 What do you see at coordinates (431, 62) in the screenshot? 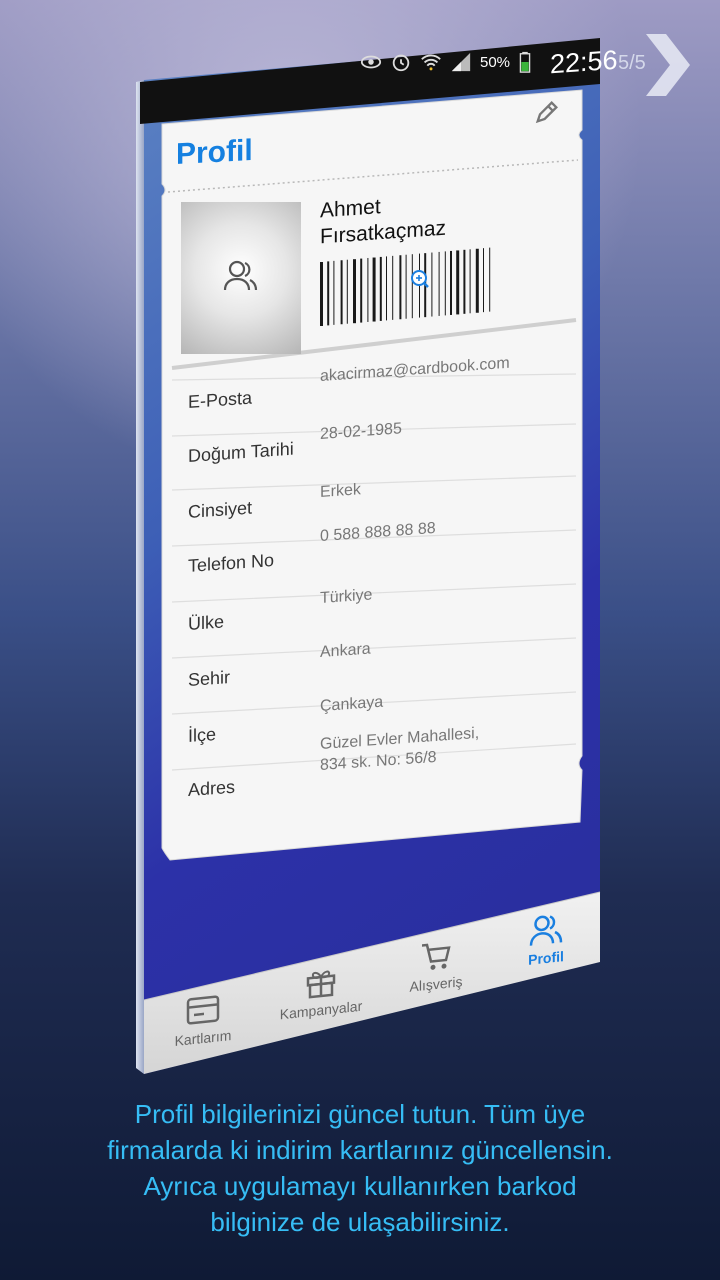
I see `wifi-icon` at bounding box center [431, 62].